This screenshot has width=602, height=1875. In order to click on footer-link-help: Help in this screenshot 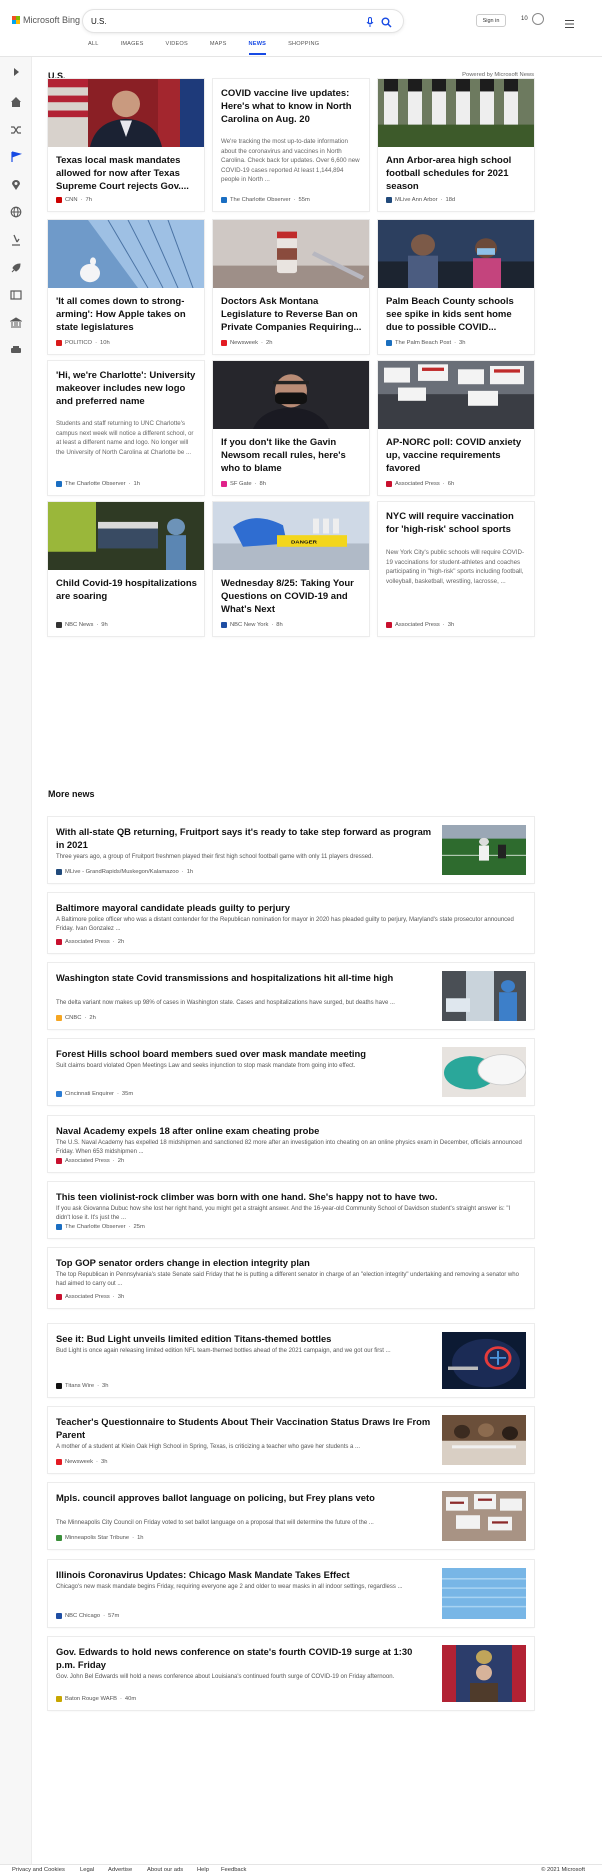, I will do `click(203, 1870)`.